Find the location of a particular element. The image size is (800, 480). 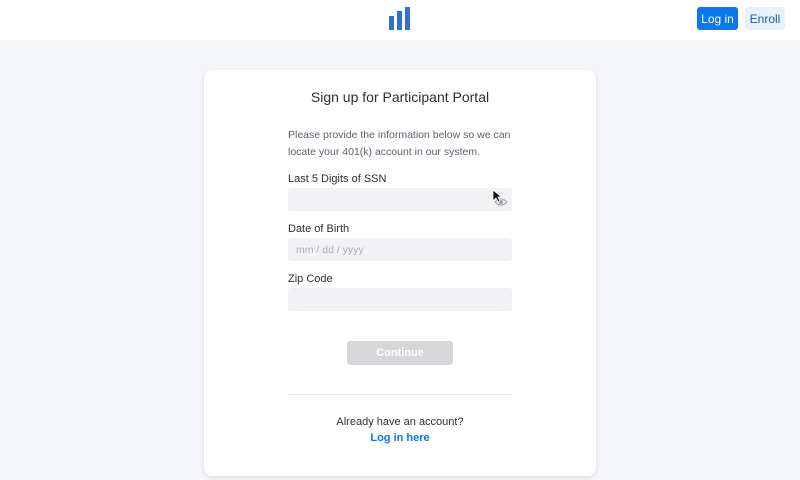

page-title: Sign up for Participant Portal is located at coordinates (400, 97).